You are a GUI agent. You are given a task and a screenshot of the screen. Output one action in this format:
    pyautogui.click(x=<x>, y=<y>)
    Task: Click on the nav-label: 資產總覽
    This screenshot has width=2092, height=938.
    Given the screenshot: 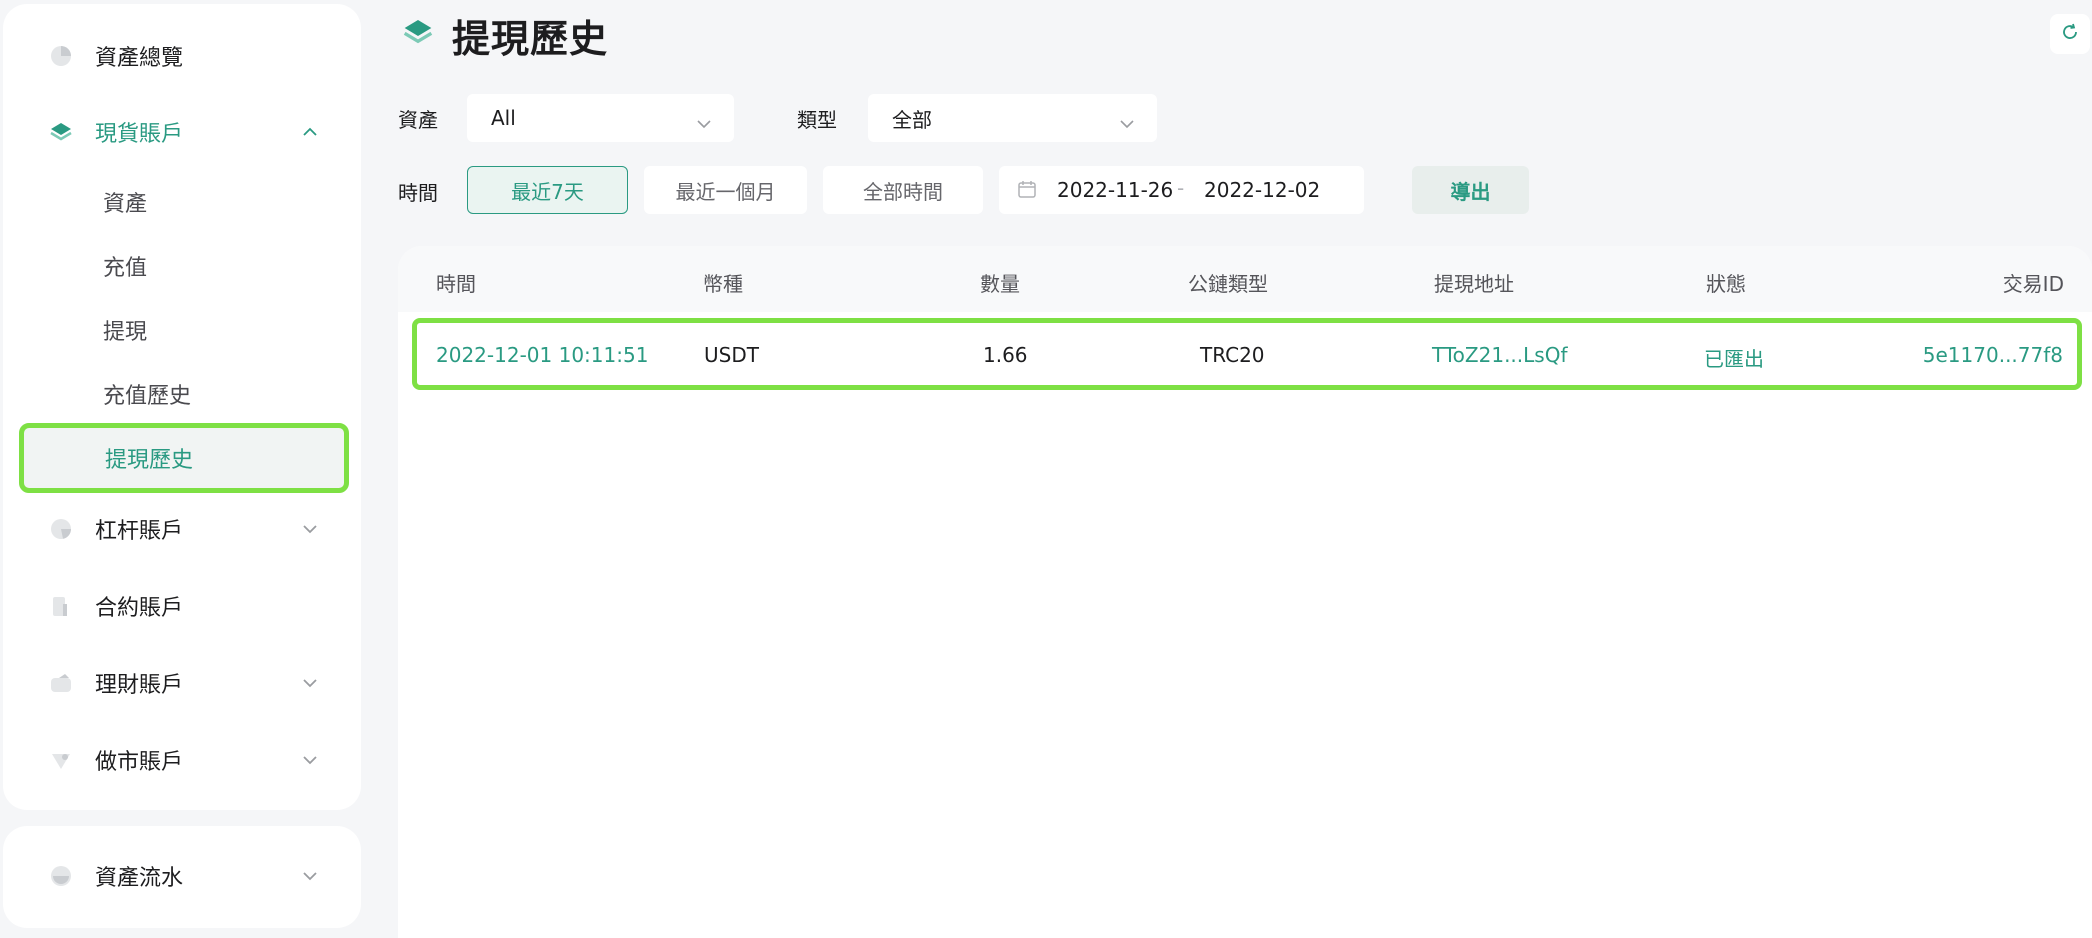 What is the action you would take?
    pyautogui.click(x=139, y=58)
    